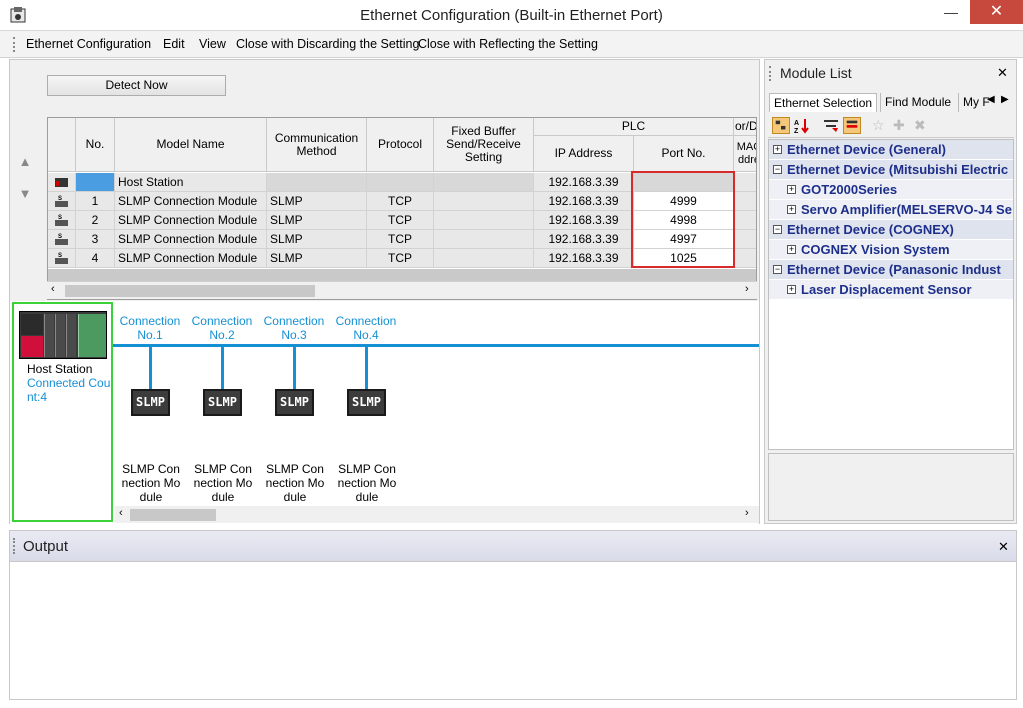 Image resolution: width=1023 pixels, height=708 pixels. Describe the element at coordinates (173, 515) in the screenshot. I see `diagram-scroll-thumb` at that location.